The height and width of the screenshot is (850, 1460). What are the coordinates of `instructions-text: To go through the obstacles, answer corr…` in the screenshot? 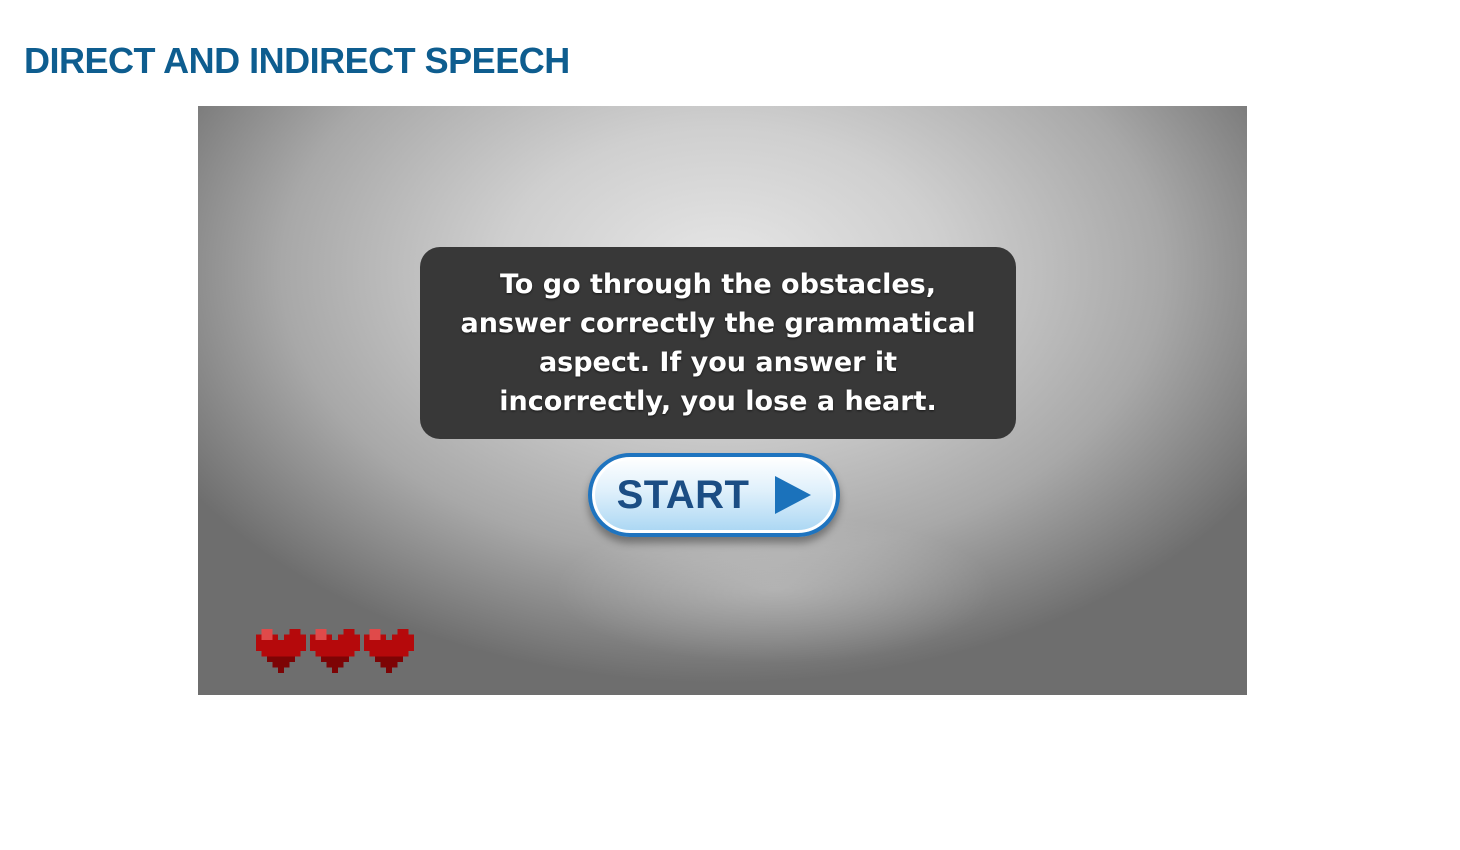 It's located at (718, 343).